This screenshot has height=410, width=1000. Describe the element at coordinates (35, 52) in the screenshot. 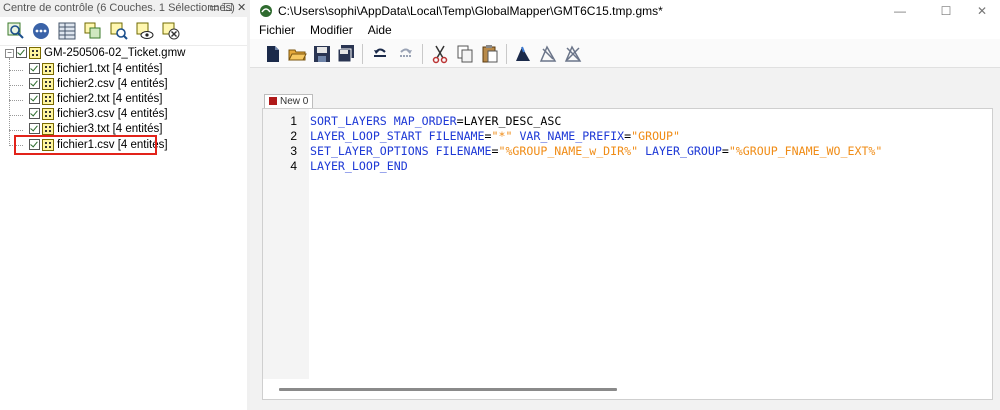

I see `workspace-icon` at that location.